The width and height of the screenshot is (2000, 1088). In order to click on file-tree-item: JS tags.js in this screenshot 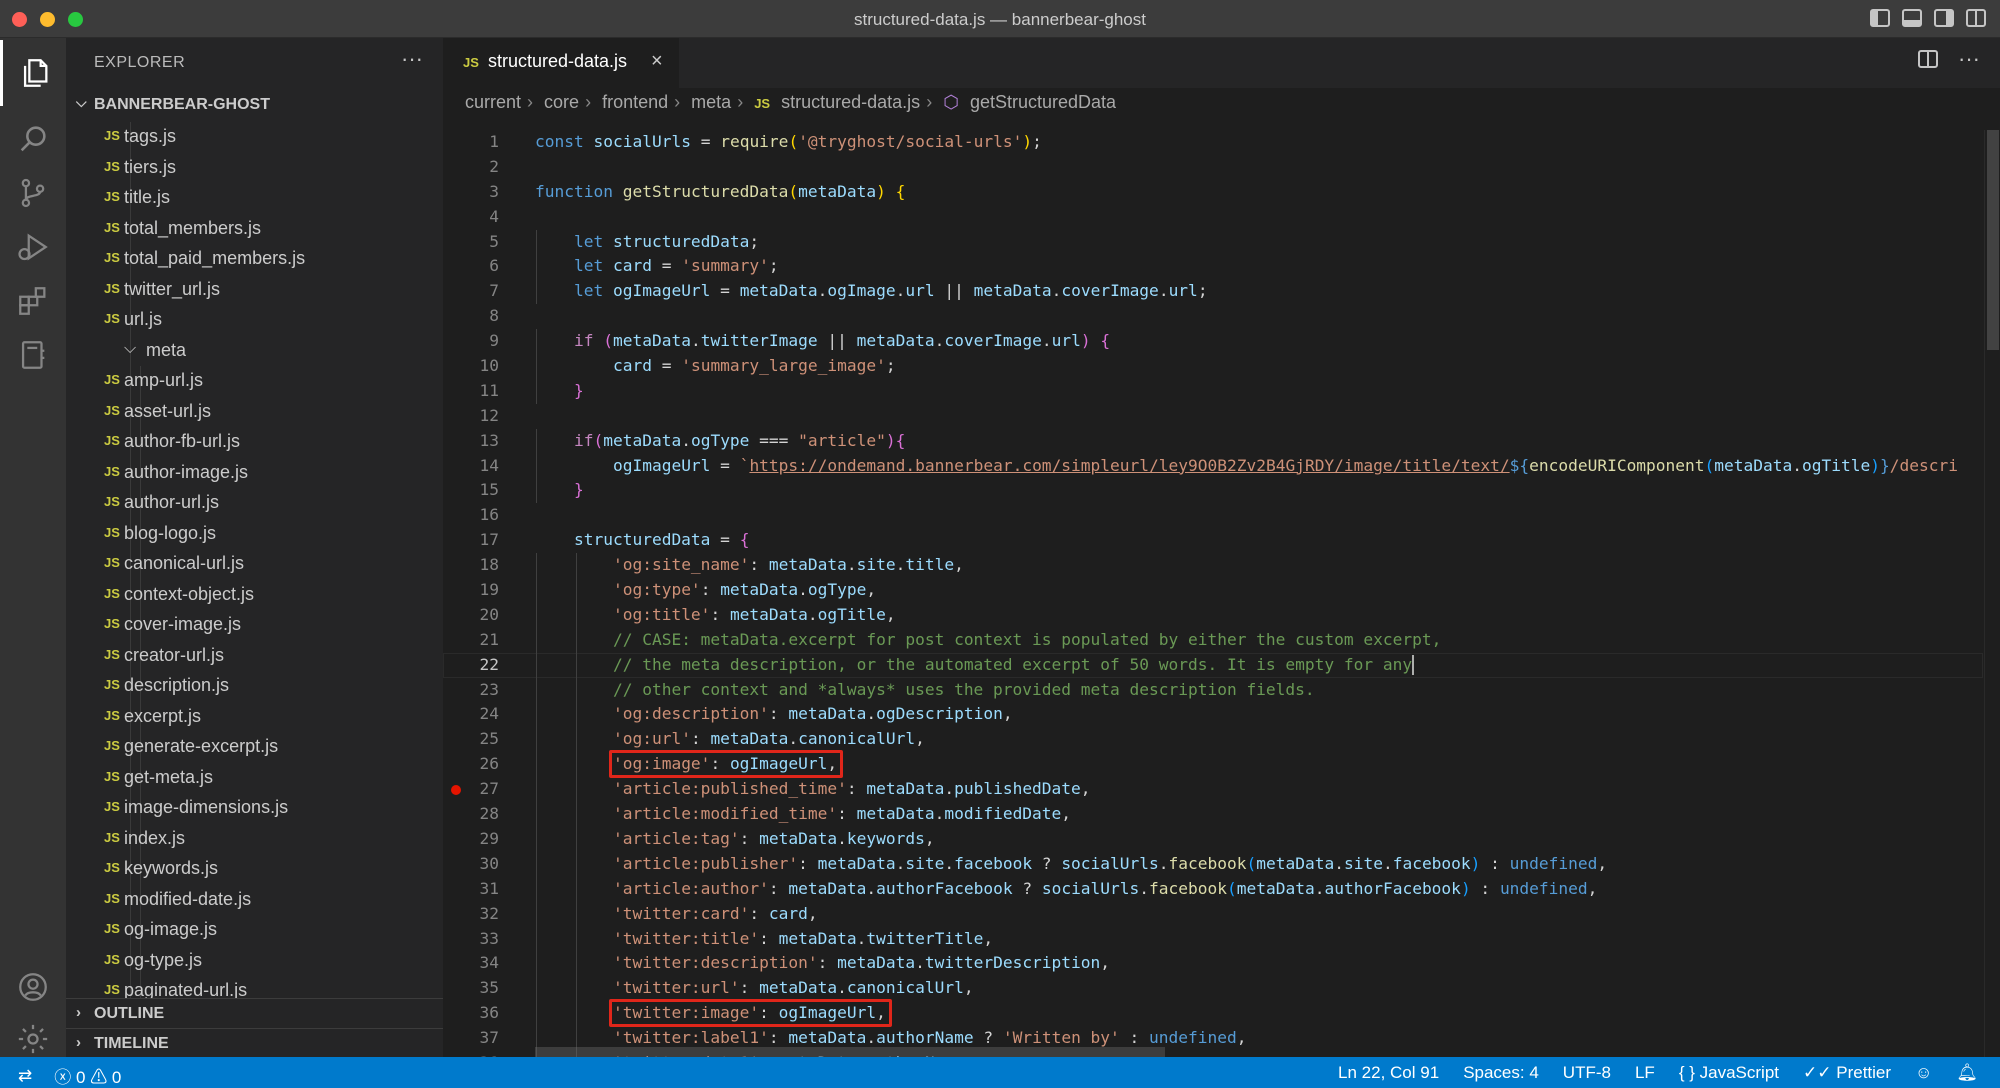, I will do `click(254, 137)`.